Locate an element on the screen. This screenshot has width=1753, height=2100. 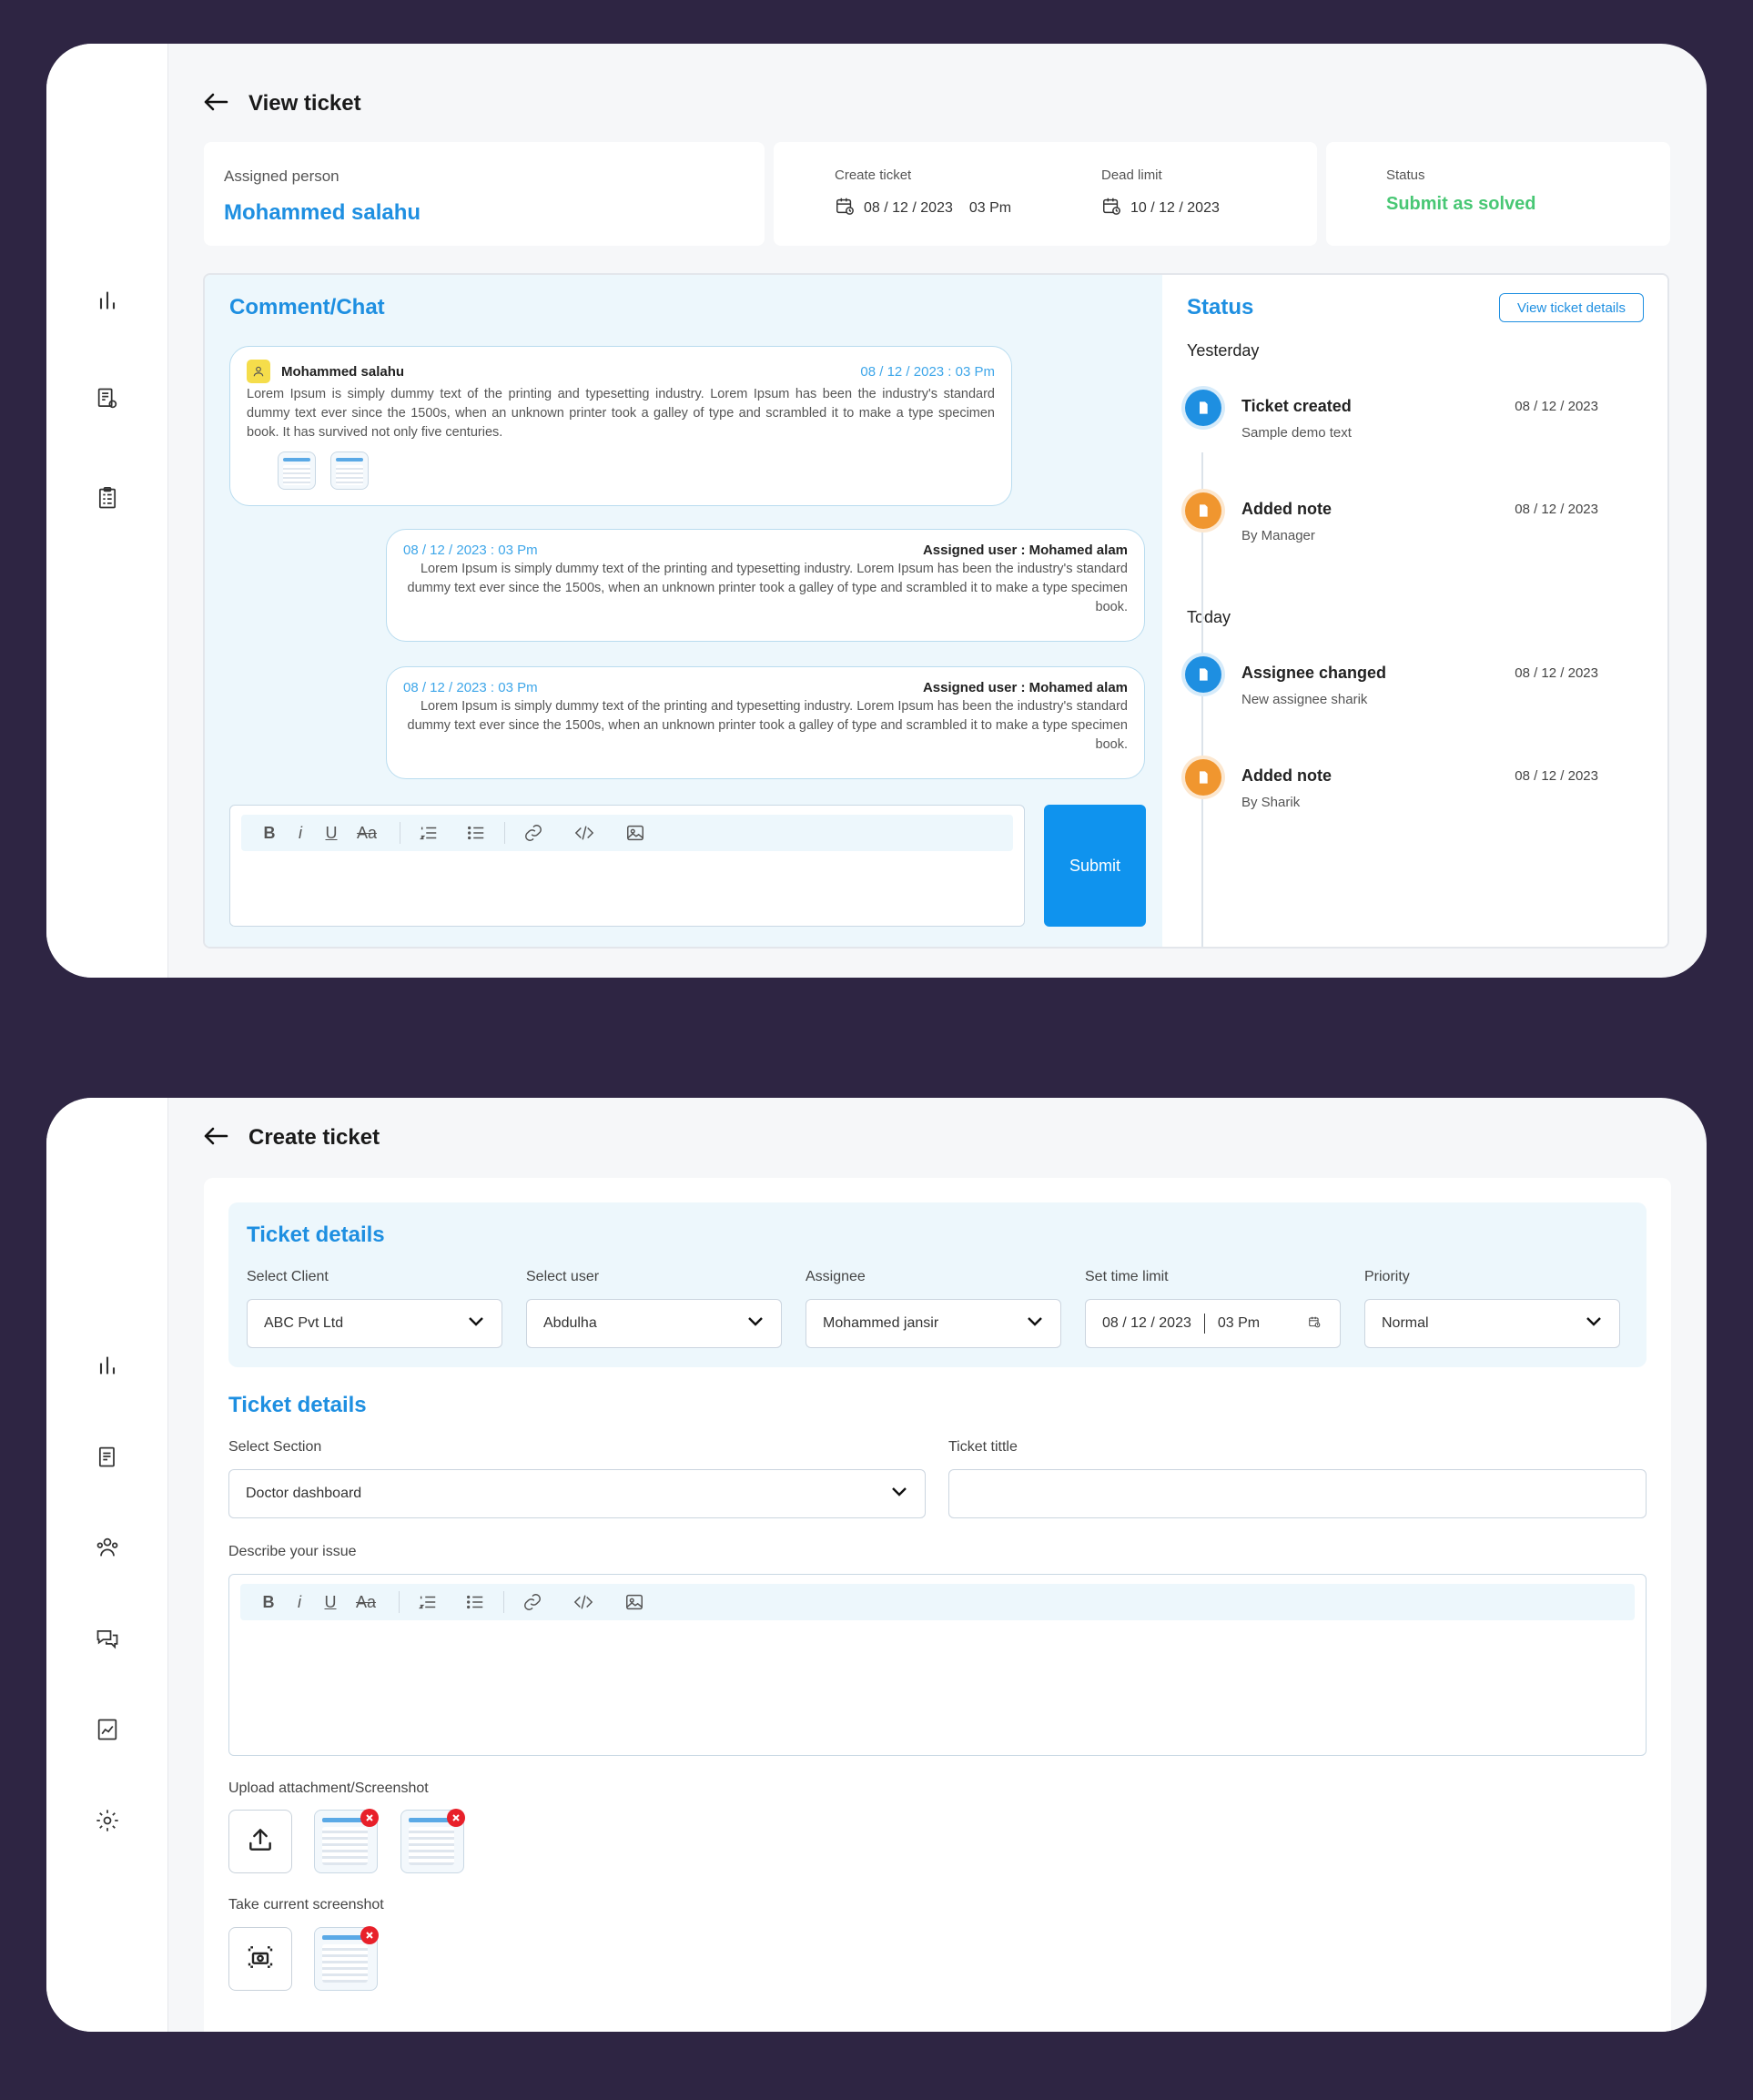
view-ticket-details-button: View ticket details is located at coordinates (1571, 307).